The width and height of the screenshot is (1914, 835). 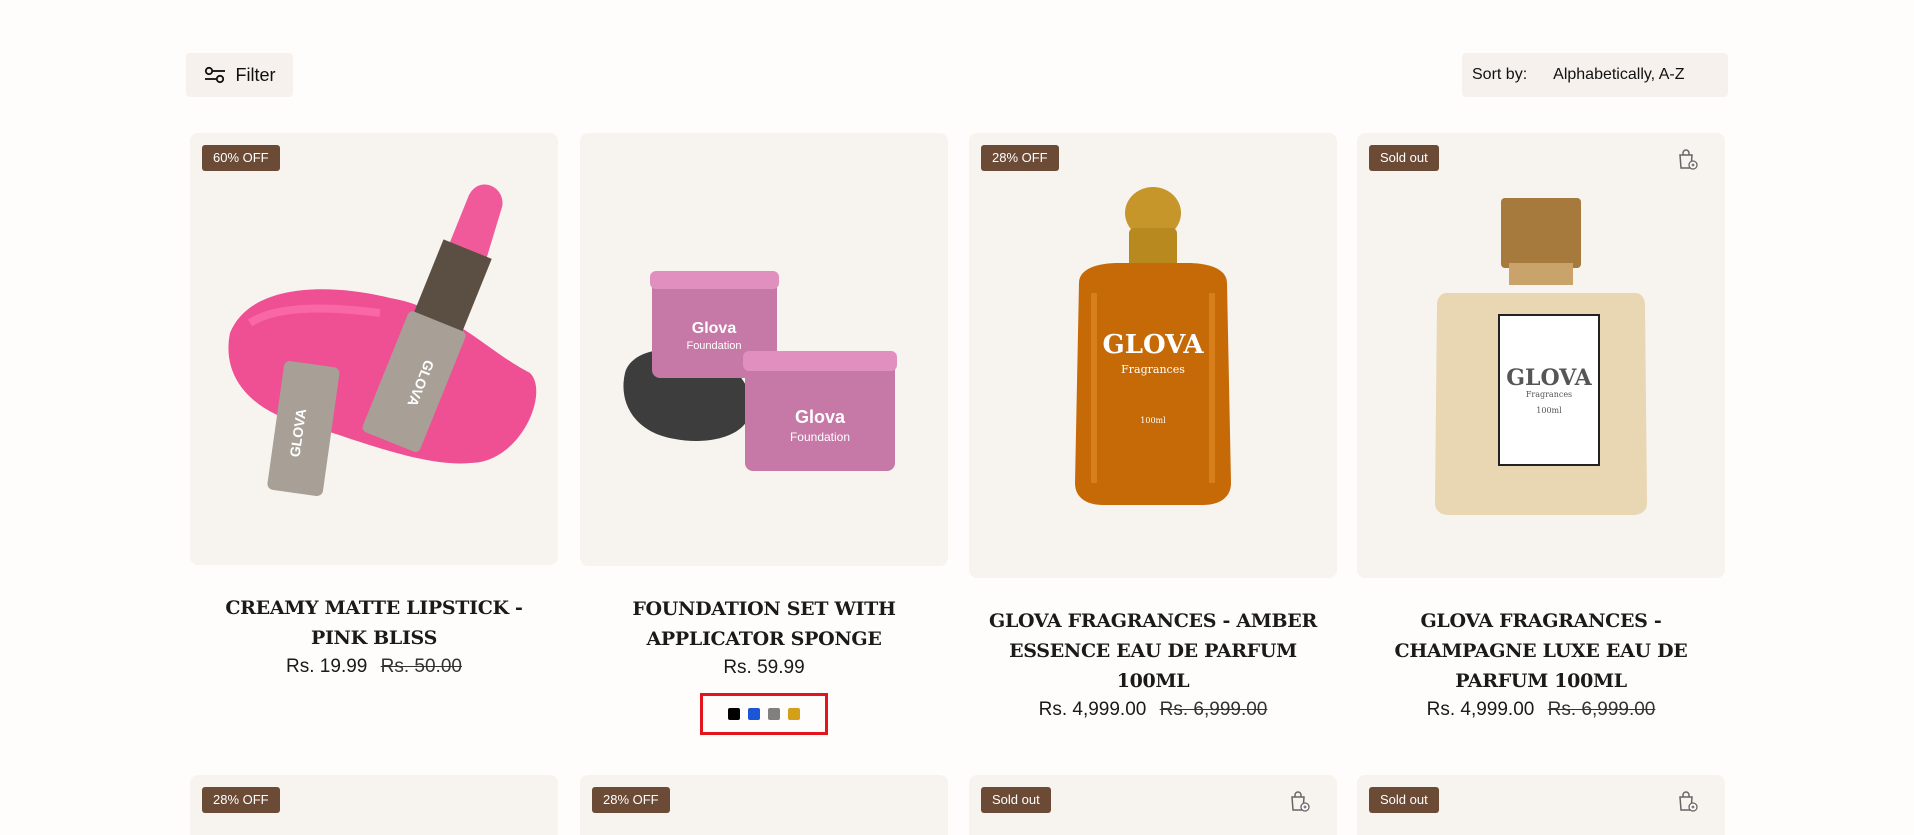 What do you see at coordinates (327, 666) in the screenshot?
I see `sale-price: Rs. 19.99` at bounding box center [327, 666].